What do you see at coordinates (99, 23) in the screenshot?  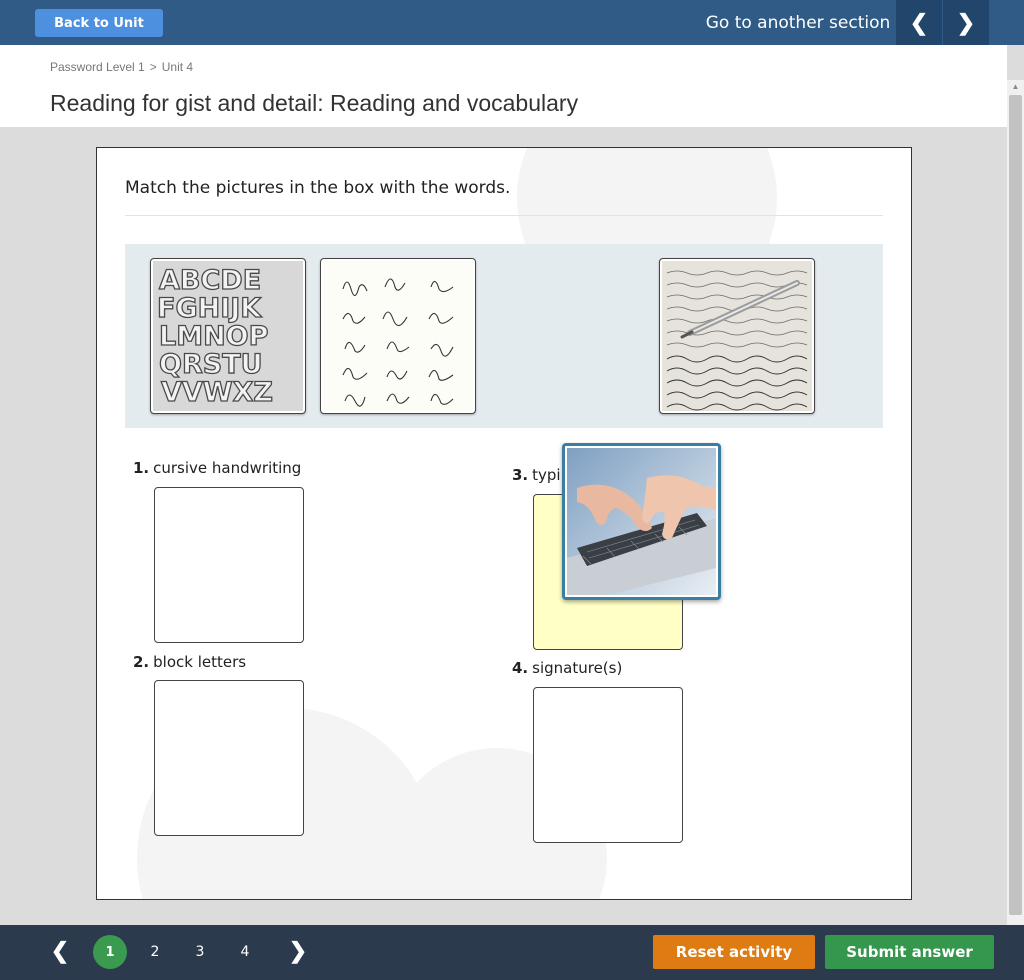 I see `back-to-unit-button: Back to Unit` at bounding box center [99, 23].